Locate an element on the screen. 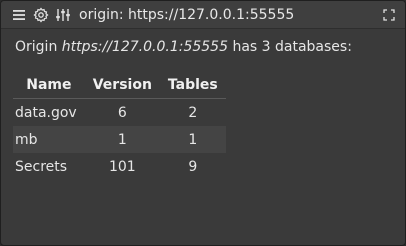 Image resolution: width=406 pixels, height=246 pixels. table-header-row: Name Version Tables is located at coordinates (119, 86).